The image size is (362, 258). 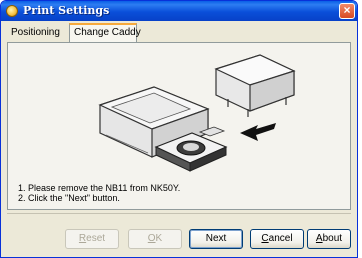 I want to click on button-bar: Reset OK Next Cancel About, so click(x=179, y=233).